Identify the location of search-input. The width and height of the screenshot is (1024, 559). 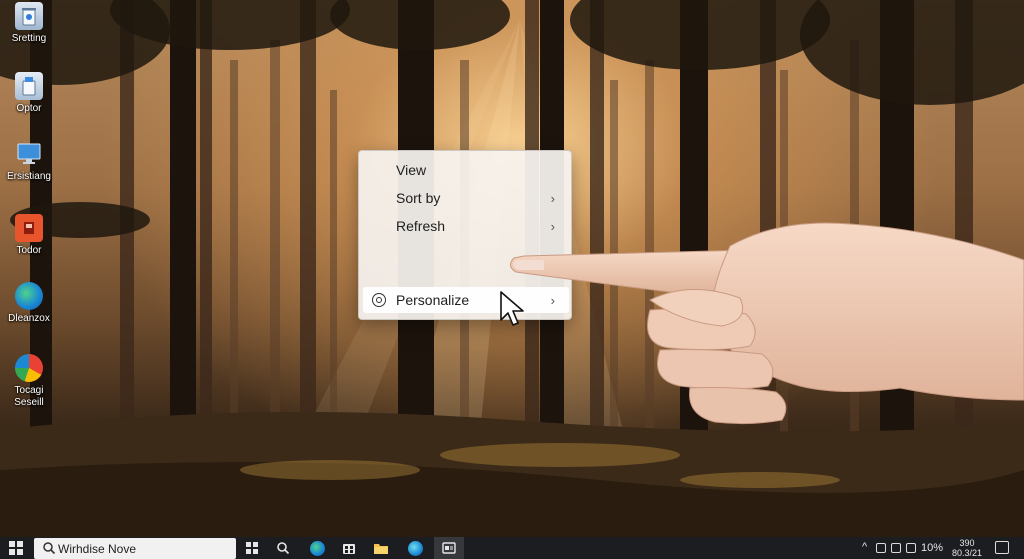
(143, 548).